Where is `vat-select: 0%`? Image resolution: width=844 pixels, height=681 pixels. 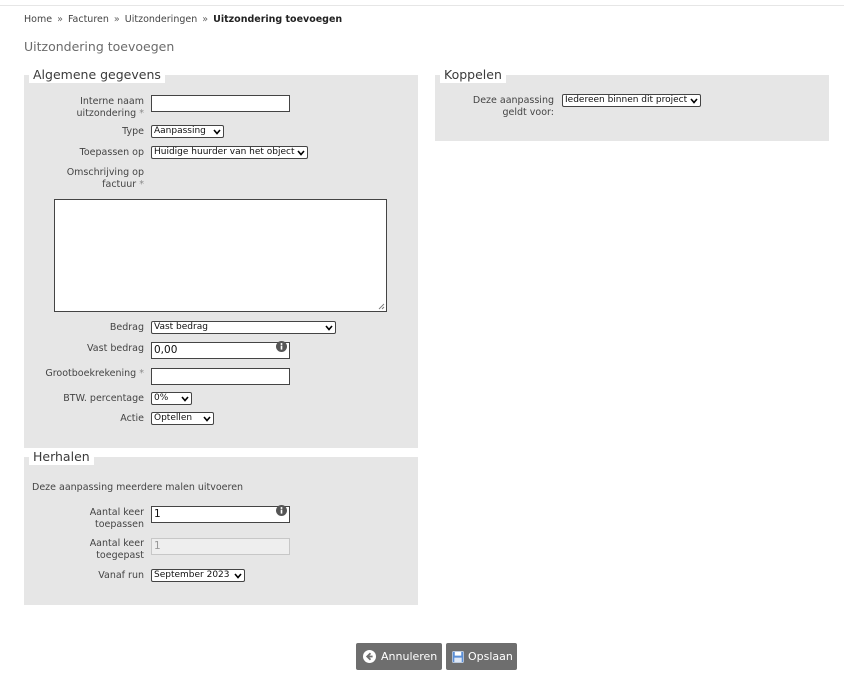
vat-select: 0% is located at coordinates (171, 398).